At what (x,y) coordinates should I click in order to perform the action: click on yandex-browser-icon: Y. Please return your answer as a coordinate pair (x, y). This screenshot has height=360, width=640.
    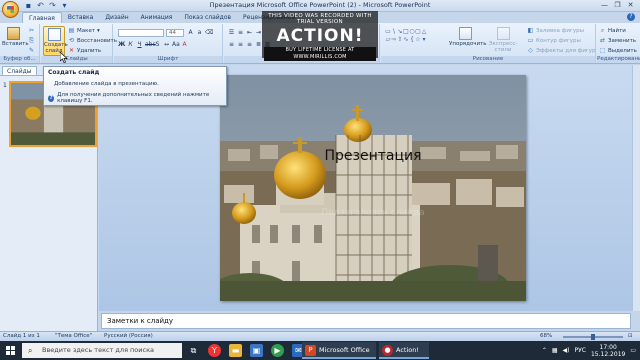
    Looking at the image, I should click on (214, 350).